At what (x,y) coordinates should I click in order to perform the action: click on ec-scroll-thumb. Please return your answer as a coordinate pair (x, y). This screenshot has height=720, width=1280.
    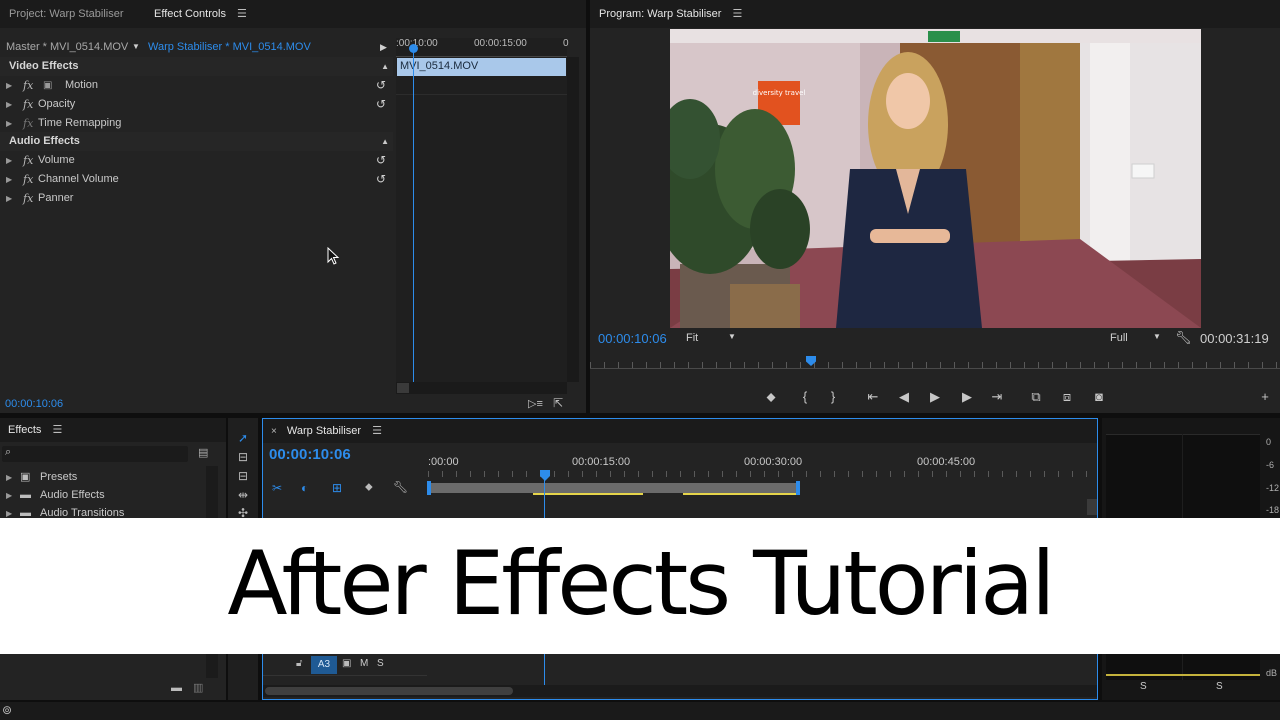
    Looking at the image, I should click on (403, 388).